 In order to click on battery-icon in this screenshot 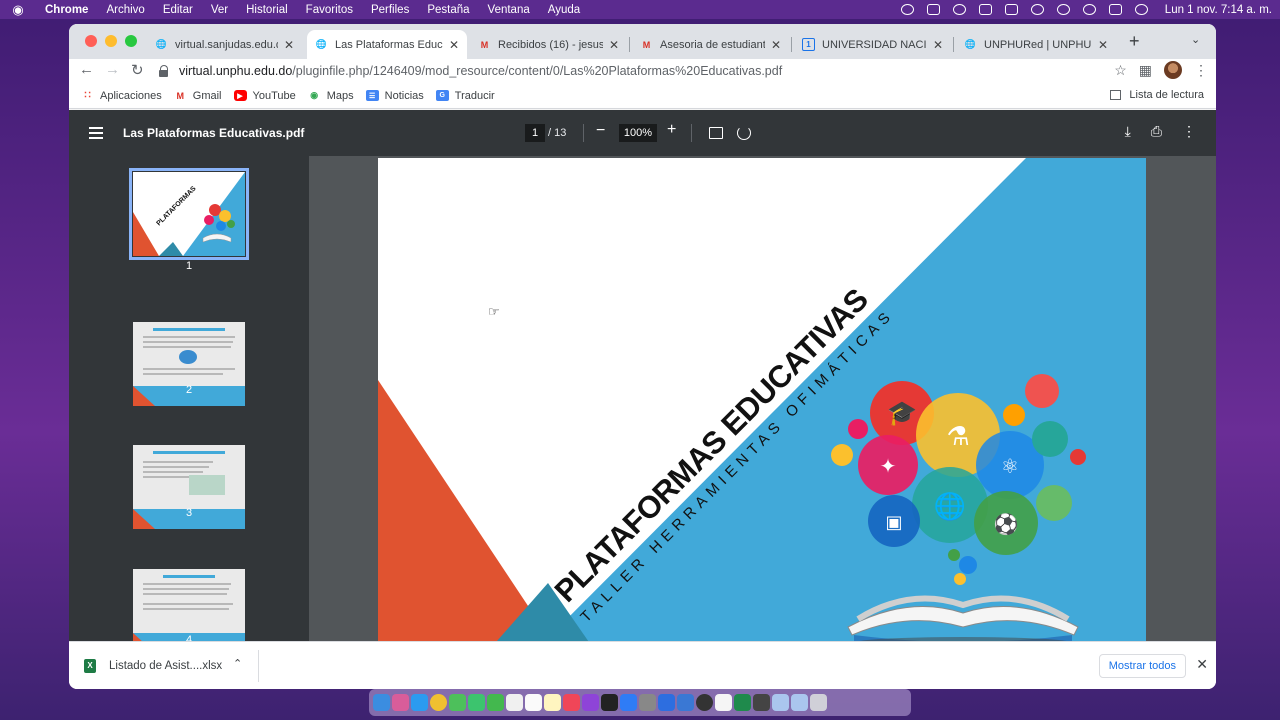, I will do `click(1011, 9)`.